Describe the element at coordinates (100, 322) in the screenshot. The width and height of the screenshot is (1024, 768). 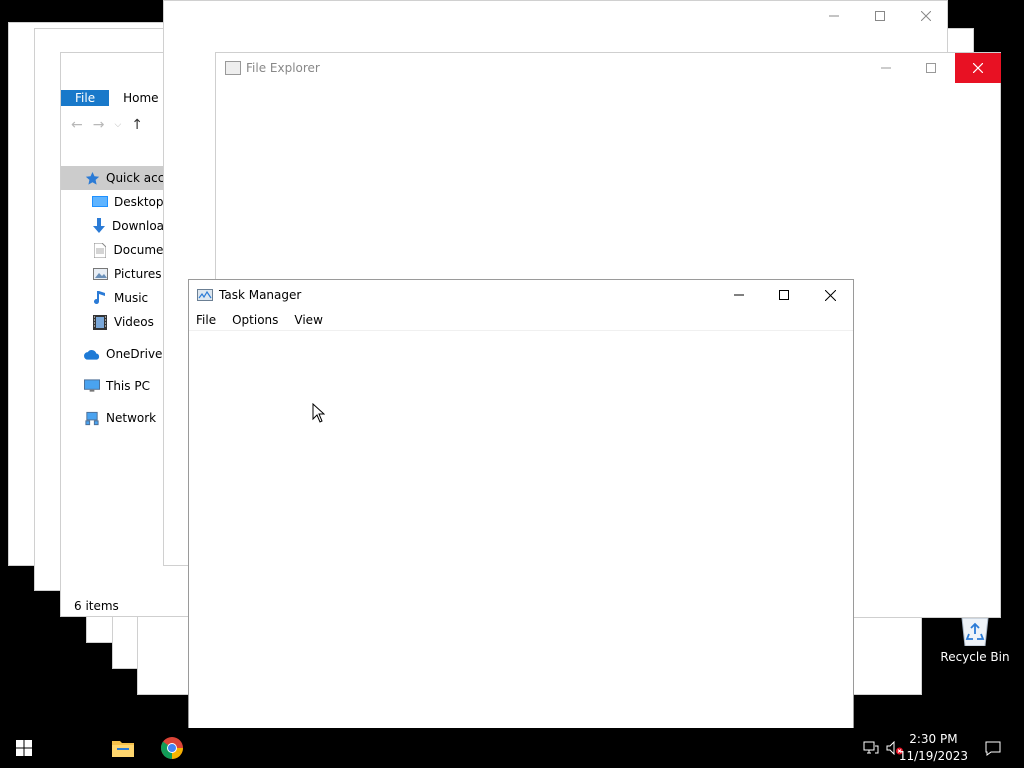
I see `video-icon` at that location.